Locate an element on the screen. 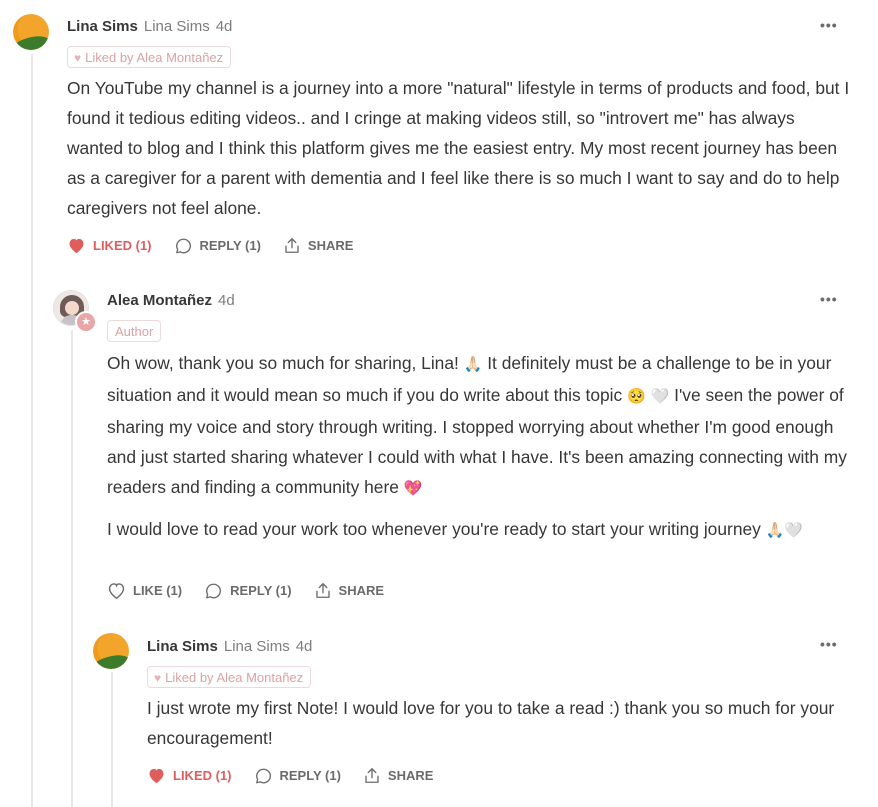 This screenshot has width=878, height=807. comment-actions: LIKE (1) REPLY (1) SHARE is located at coordinates (256, 590).